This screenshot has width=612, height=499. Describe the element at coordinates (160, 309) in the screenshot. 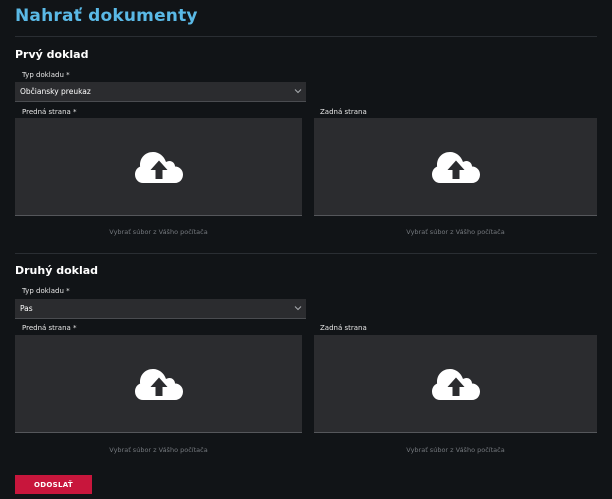

I see `document-type-select-second: Pas` at that location.